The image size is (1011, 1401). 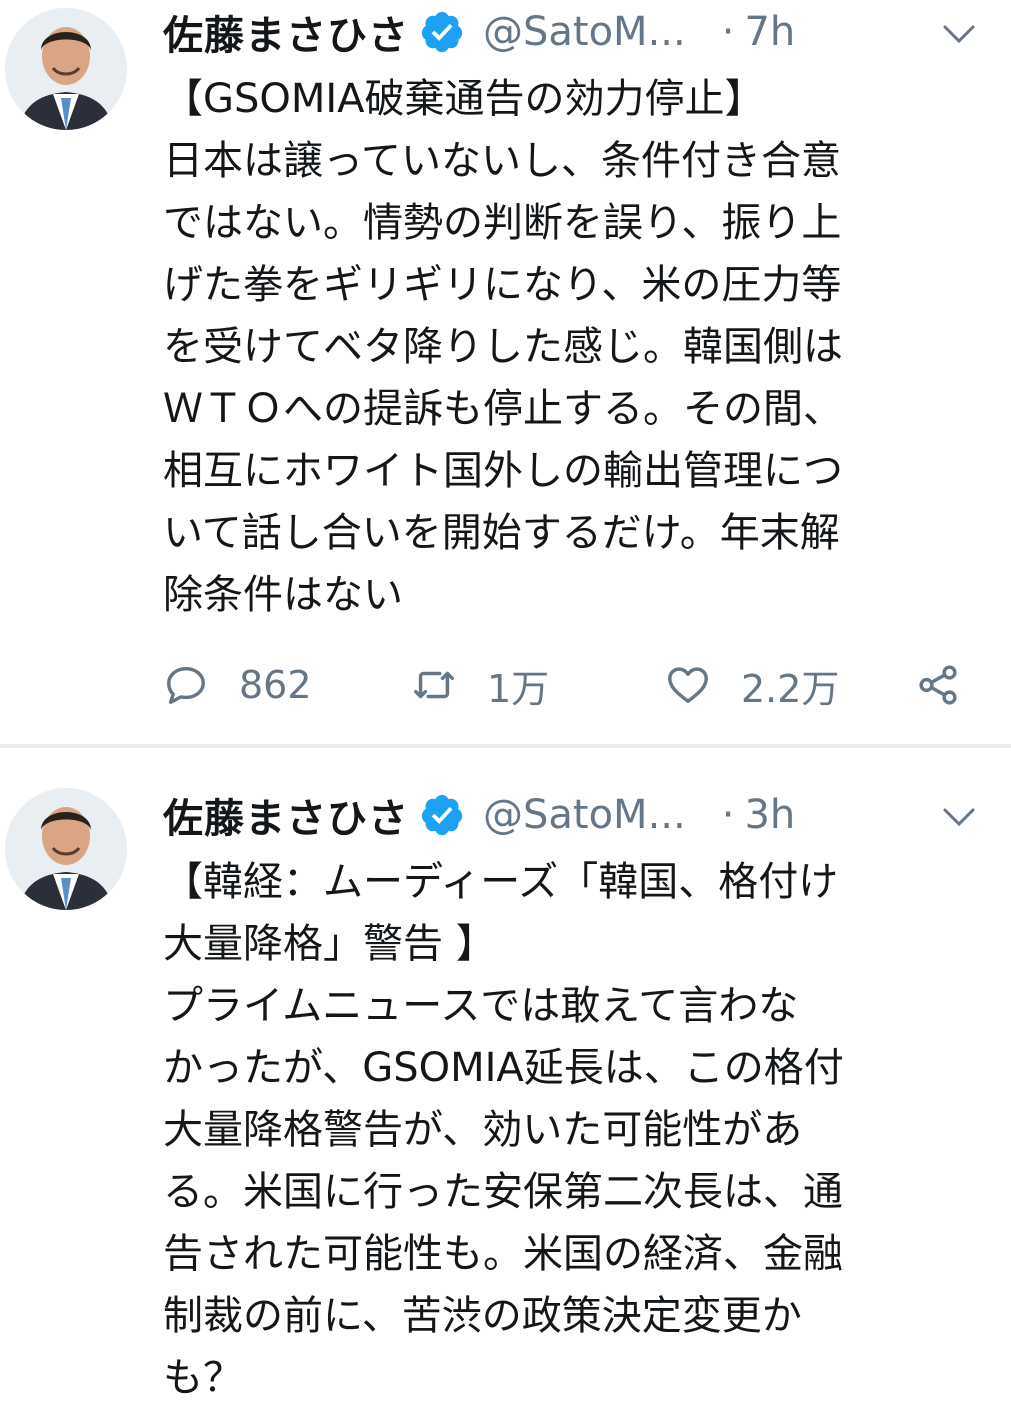 What do you see at coordinates (501, 533) in the screenshot?
I see `tweet-text-line: いて話し合いを開始するだけ。年末解` at bounding box center [501, 533].